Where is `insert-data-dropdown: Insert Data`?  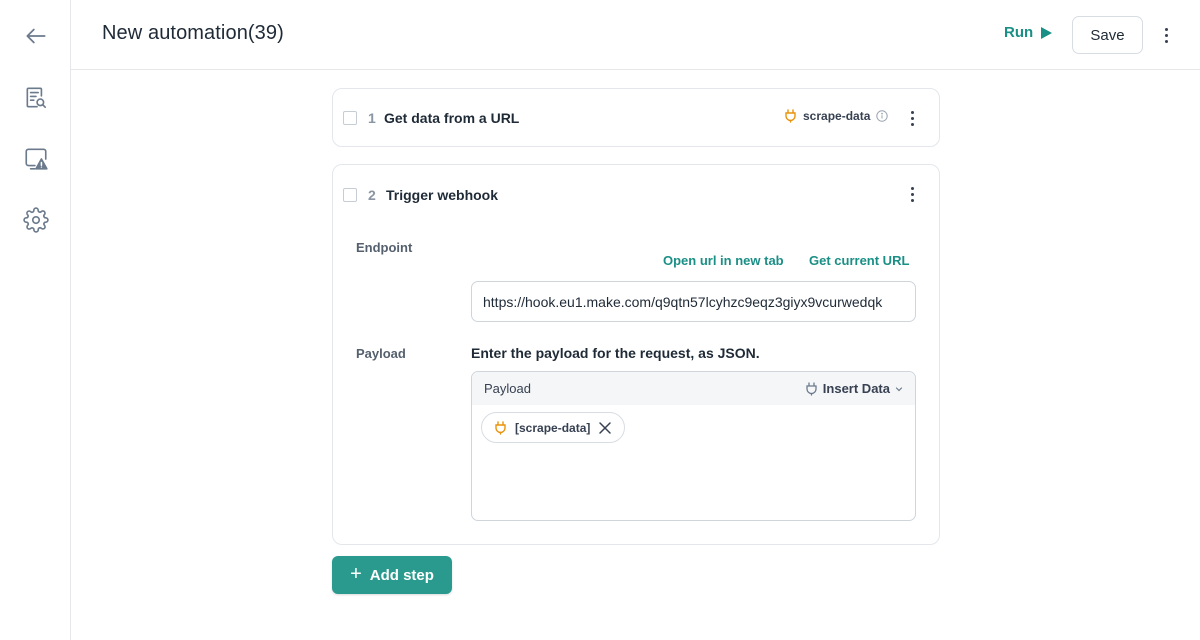 insert-data-dropdown: Insert Data is located at coordinates (854, 388).